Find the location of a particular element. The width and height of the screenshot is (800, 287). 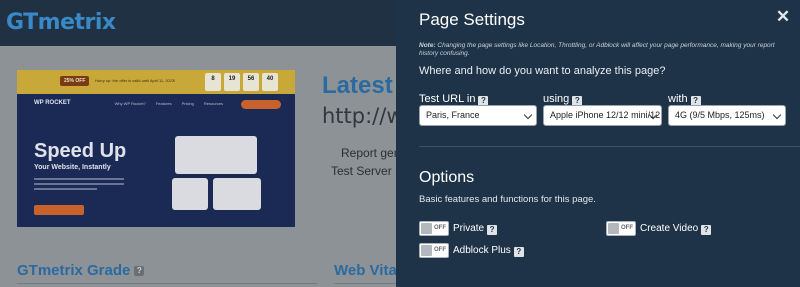

ad-countdown: 8 19 56 40 is located at coordinates (241, 82).